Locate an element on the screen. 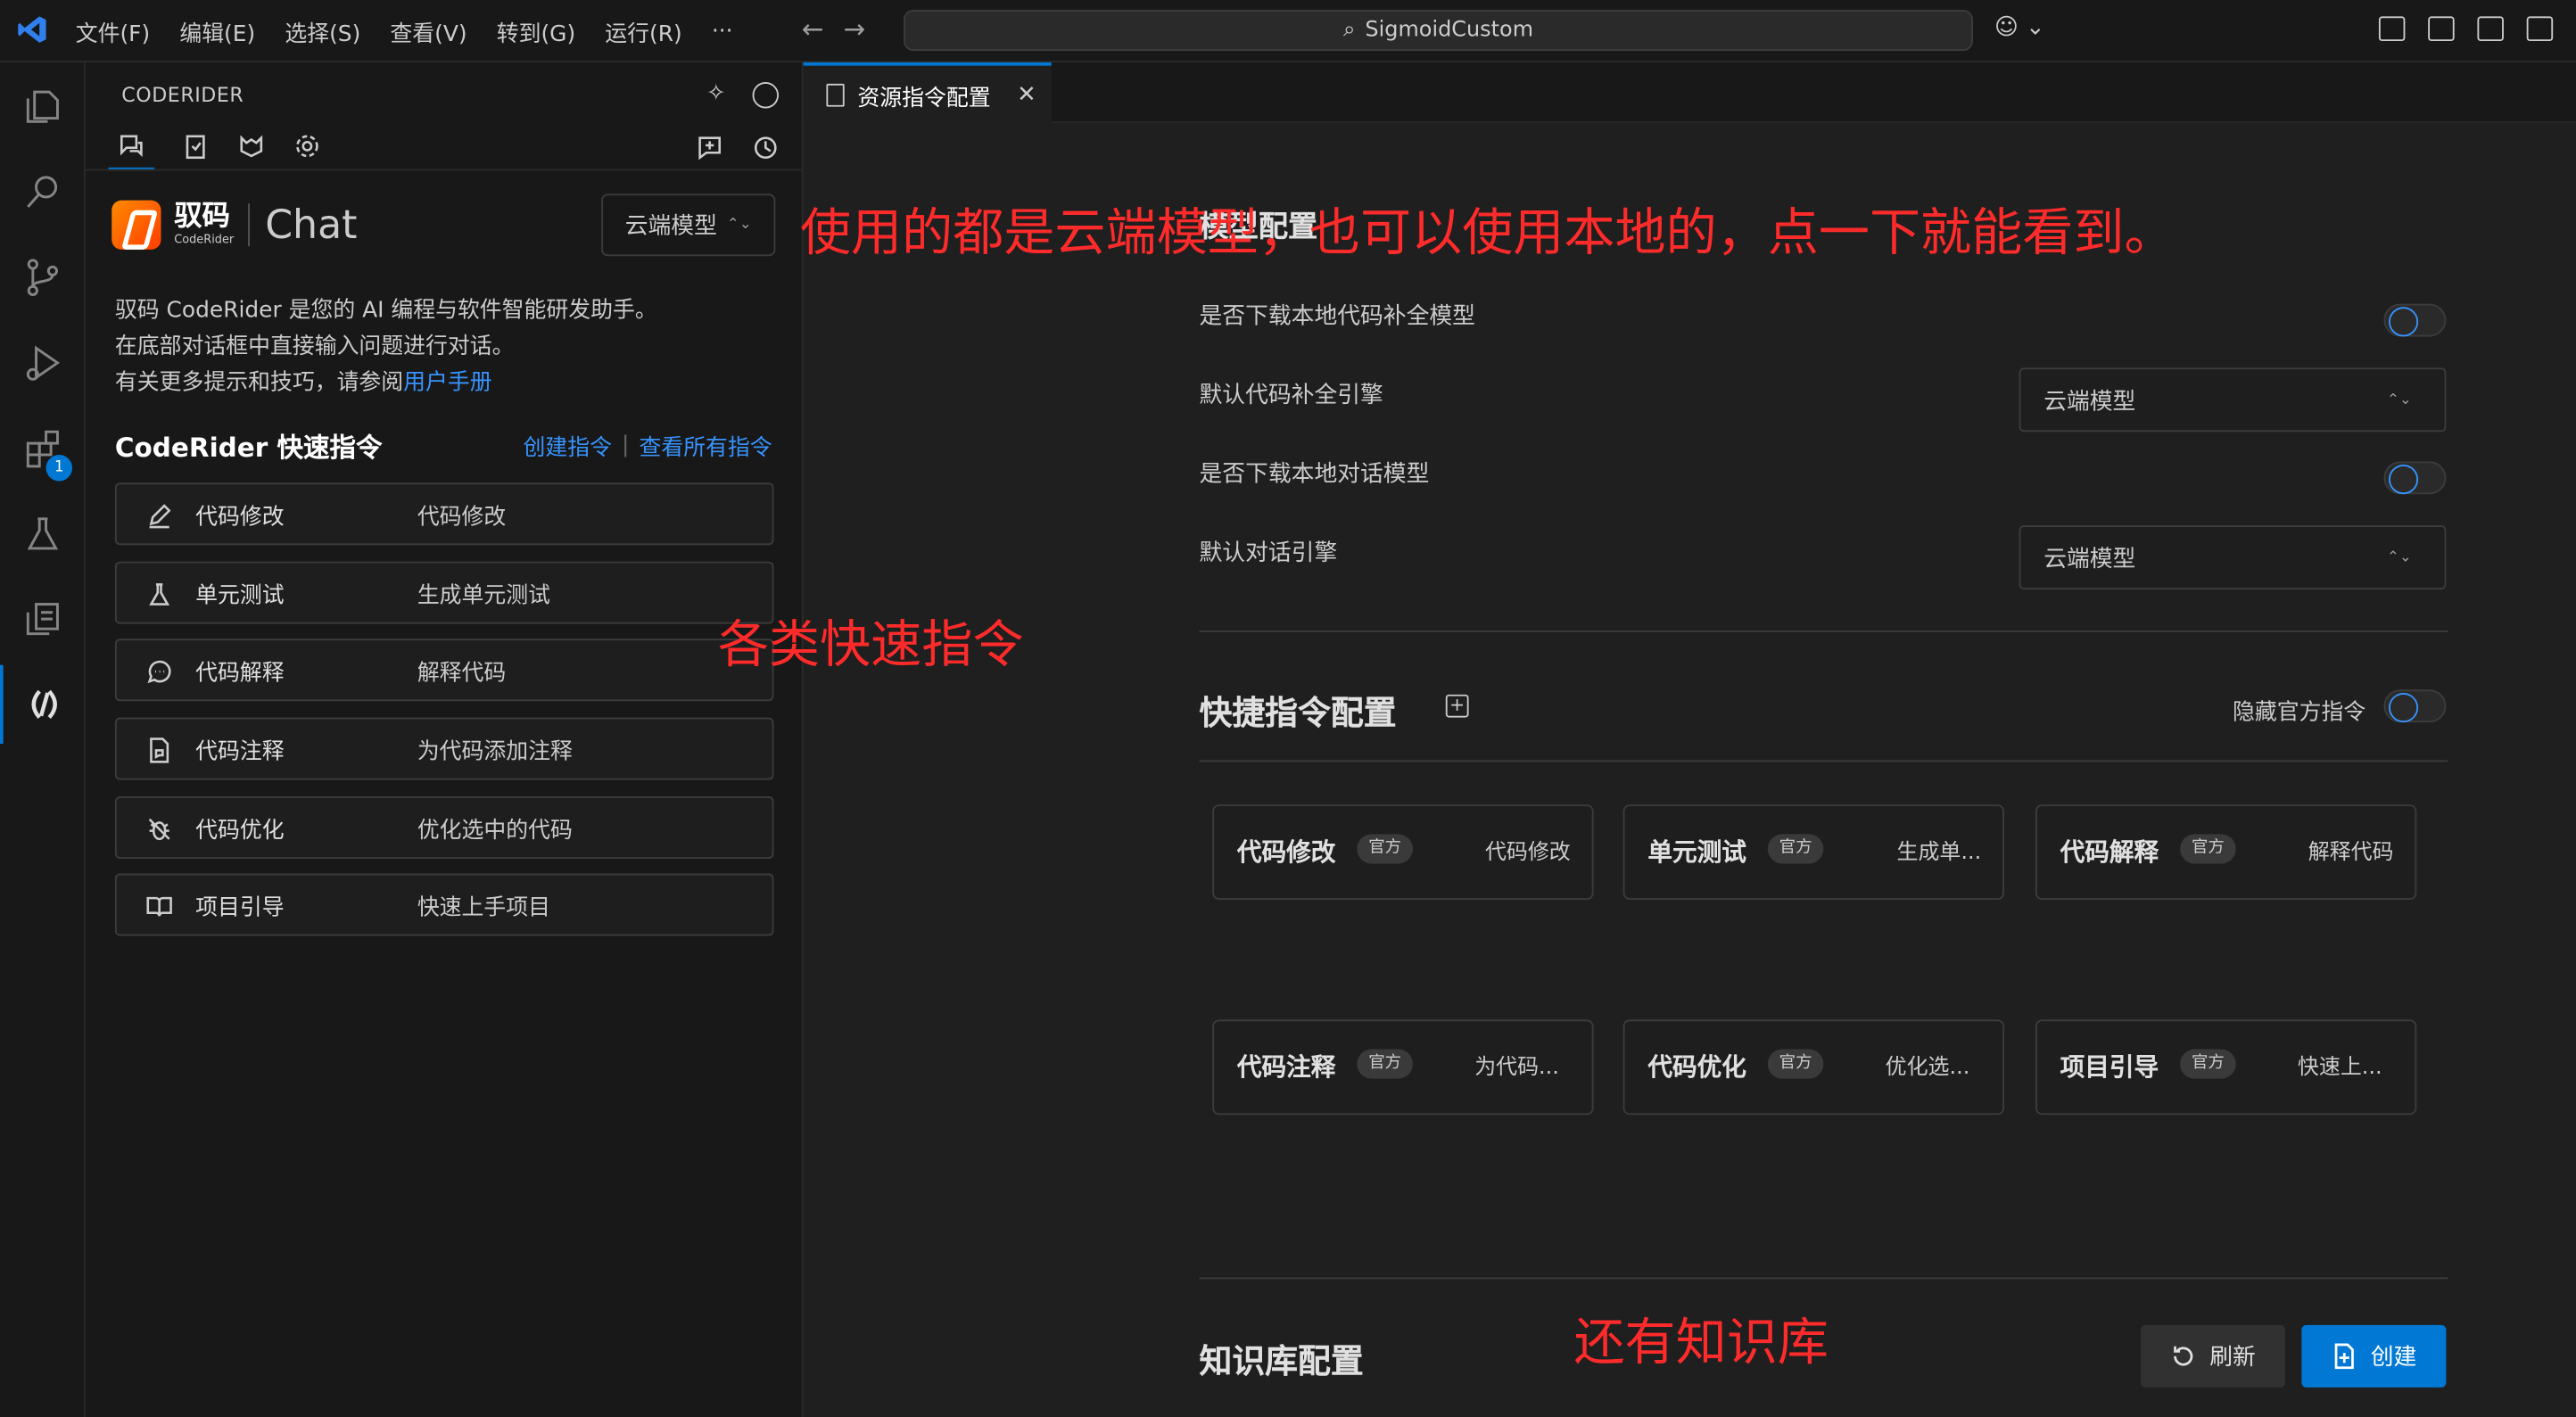 Image resolution: width=2576 pixels, height=1417 pixels. tab-agent is located at coordinates (251, 146).